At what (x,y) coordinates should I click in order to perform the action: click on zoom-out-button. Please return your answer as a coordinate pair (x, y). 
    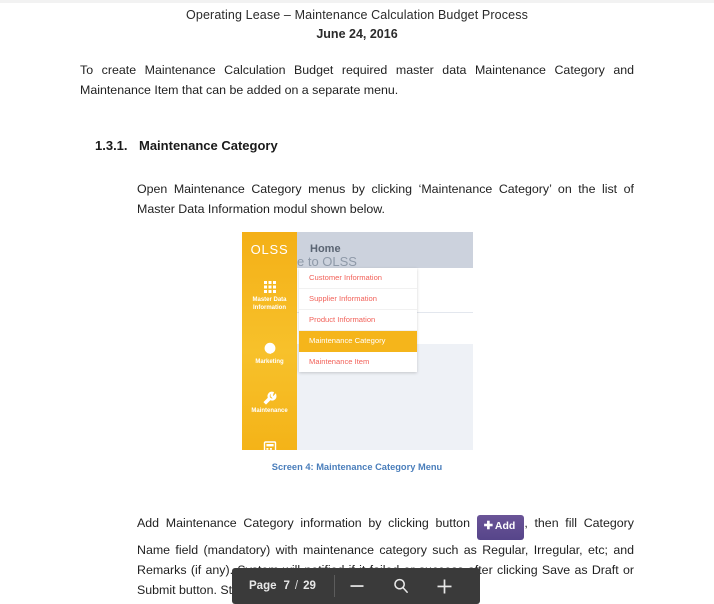
    Looking at the image, I should click on (357, 586).